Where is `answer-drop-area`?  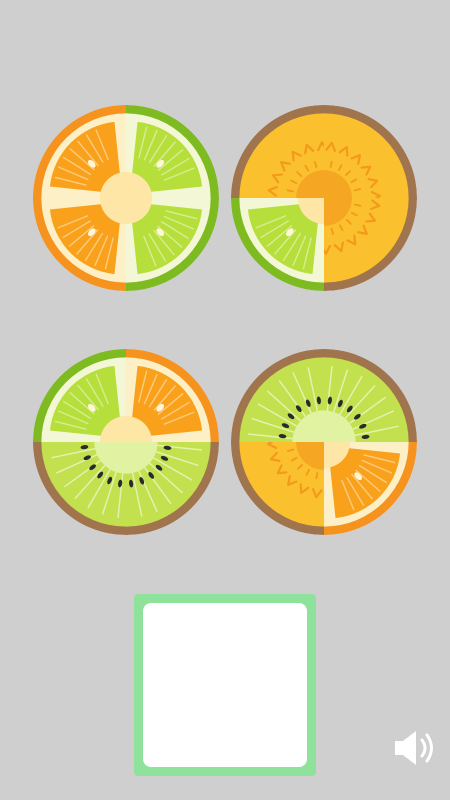
answer-drop-area is located at coordinates (225, 685).